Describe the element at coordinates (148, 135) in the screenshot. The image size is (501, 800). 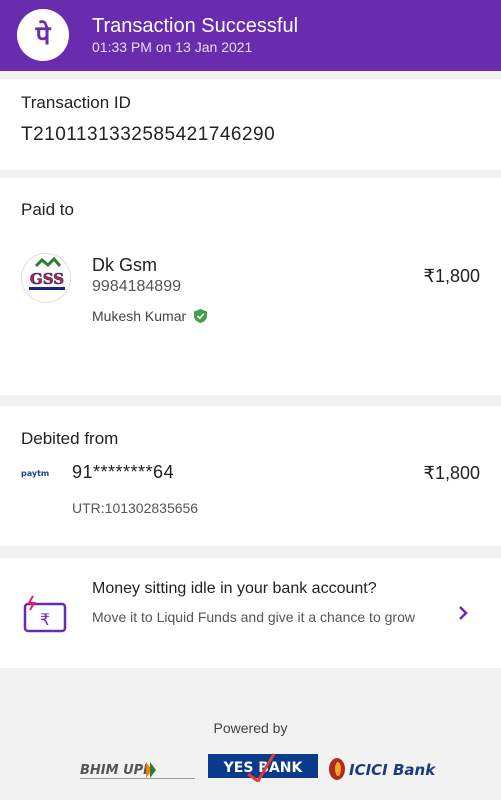
I see `transaction-id-value: T2101131332585421746290` at that location.